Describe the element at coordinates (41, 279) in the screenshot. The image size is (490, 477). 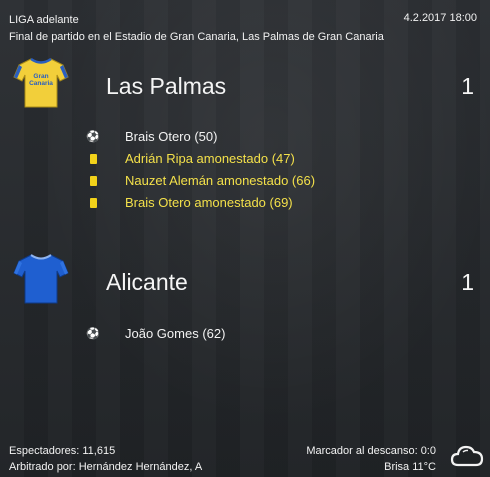
I see `blue-shirt-icon` at that location.